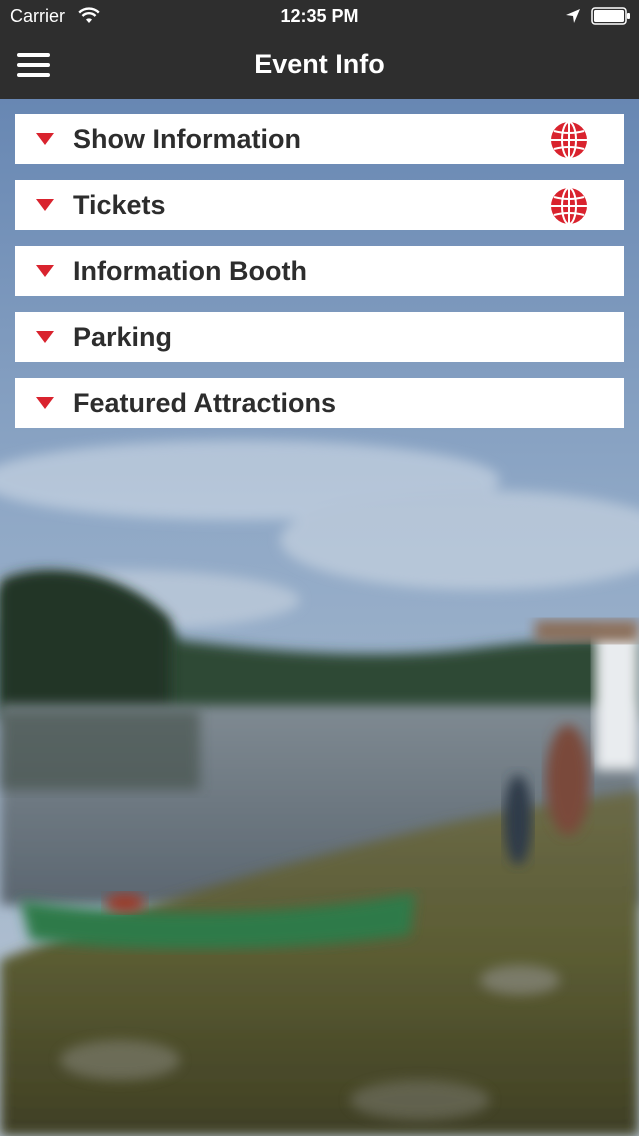 The image size is (639, 1136). What do you see at coordinates (319, 205) in the screenshot?
I see `accordion-item-tickets: Tickets` at bounding box center [319, 205].